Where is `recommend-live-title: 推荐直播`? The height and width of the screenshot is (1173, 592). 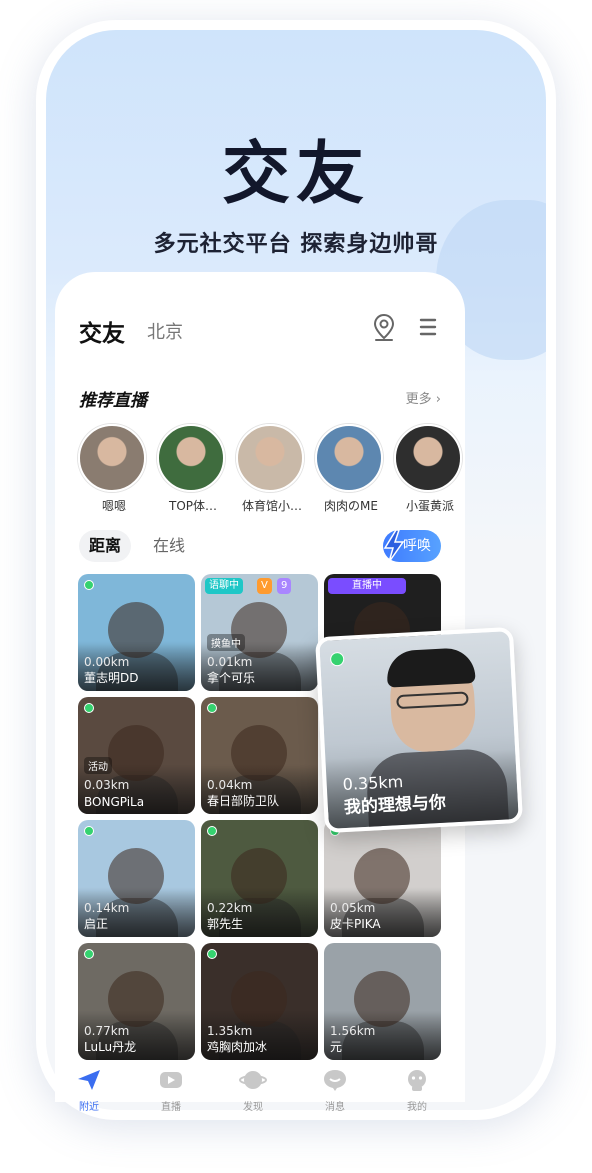
recommend-live-title: 推荐直播 is located at coordinates (113, 401).